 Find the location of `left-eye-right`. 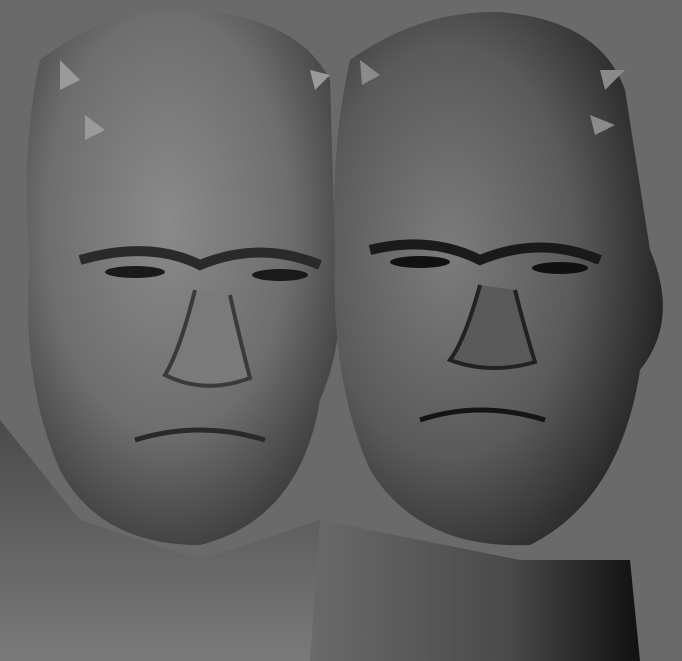

left-eye-right is located at coordinates (280, 275).